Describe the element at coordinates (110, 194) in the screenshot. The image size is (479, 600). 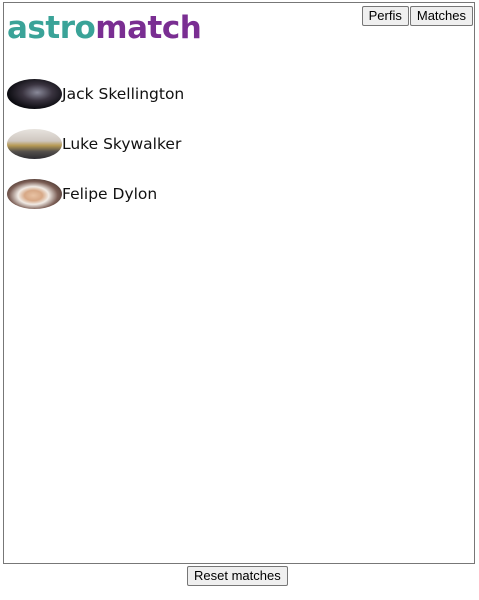
I see `match-name: Felipe Dylon` at that location.